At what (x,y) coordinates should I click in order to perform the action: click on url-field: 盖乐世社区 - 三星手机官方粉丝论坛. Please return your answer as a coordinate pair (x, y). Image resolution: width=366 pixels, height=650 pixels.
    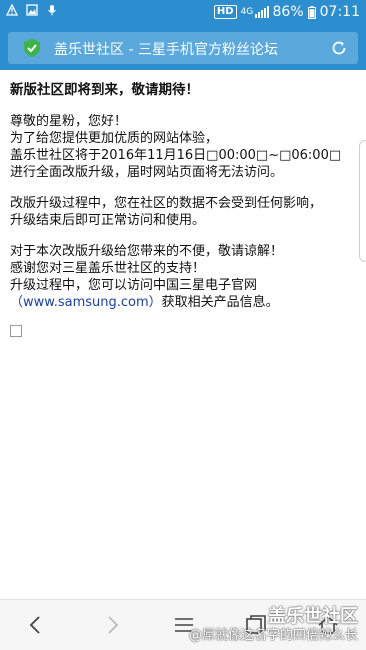
    Looking at the image, I should click on (183, 48).